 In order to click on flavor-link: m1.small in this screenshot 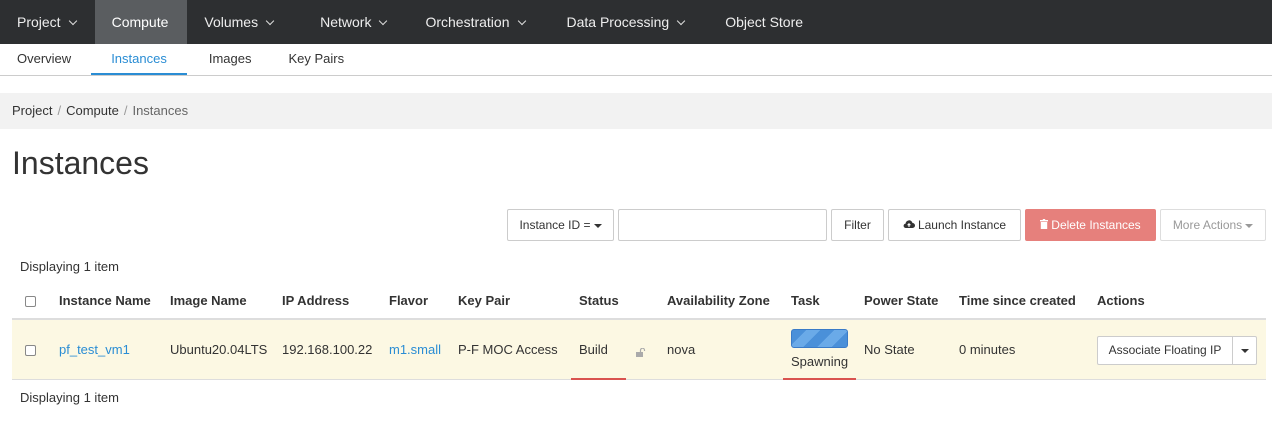, I will do `click(415, 350)`.